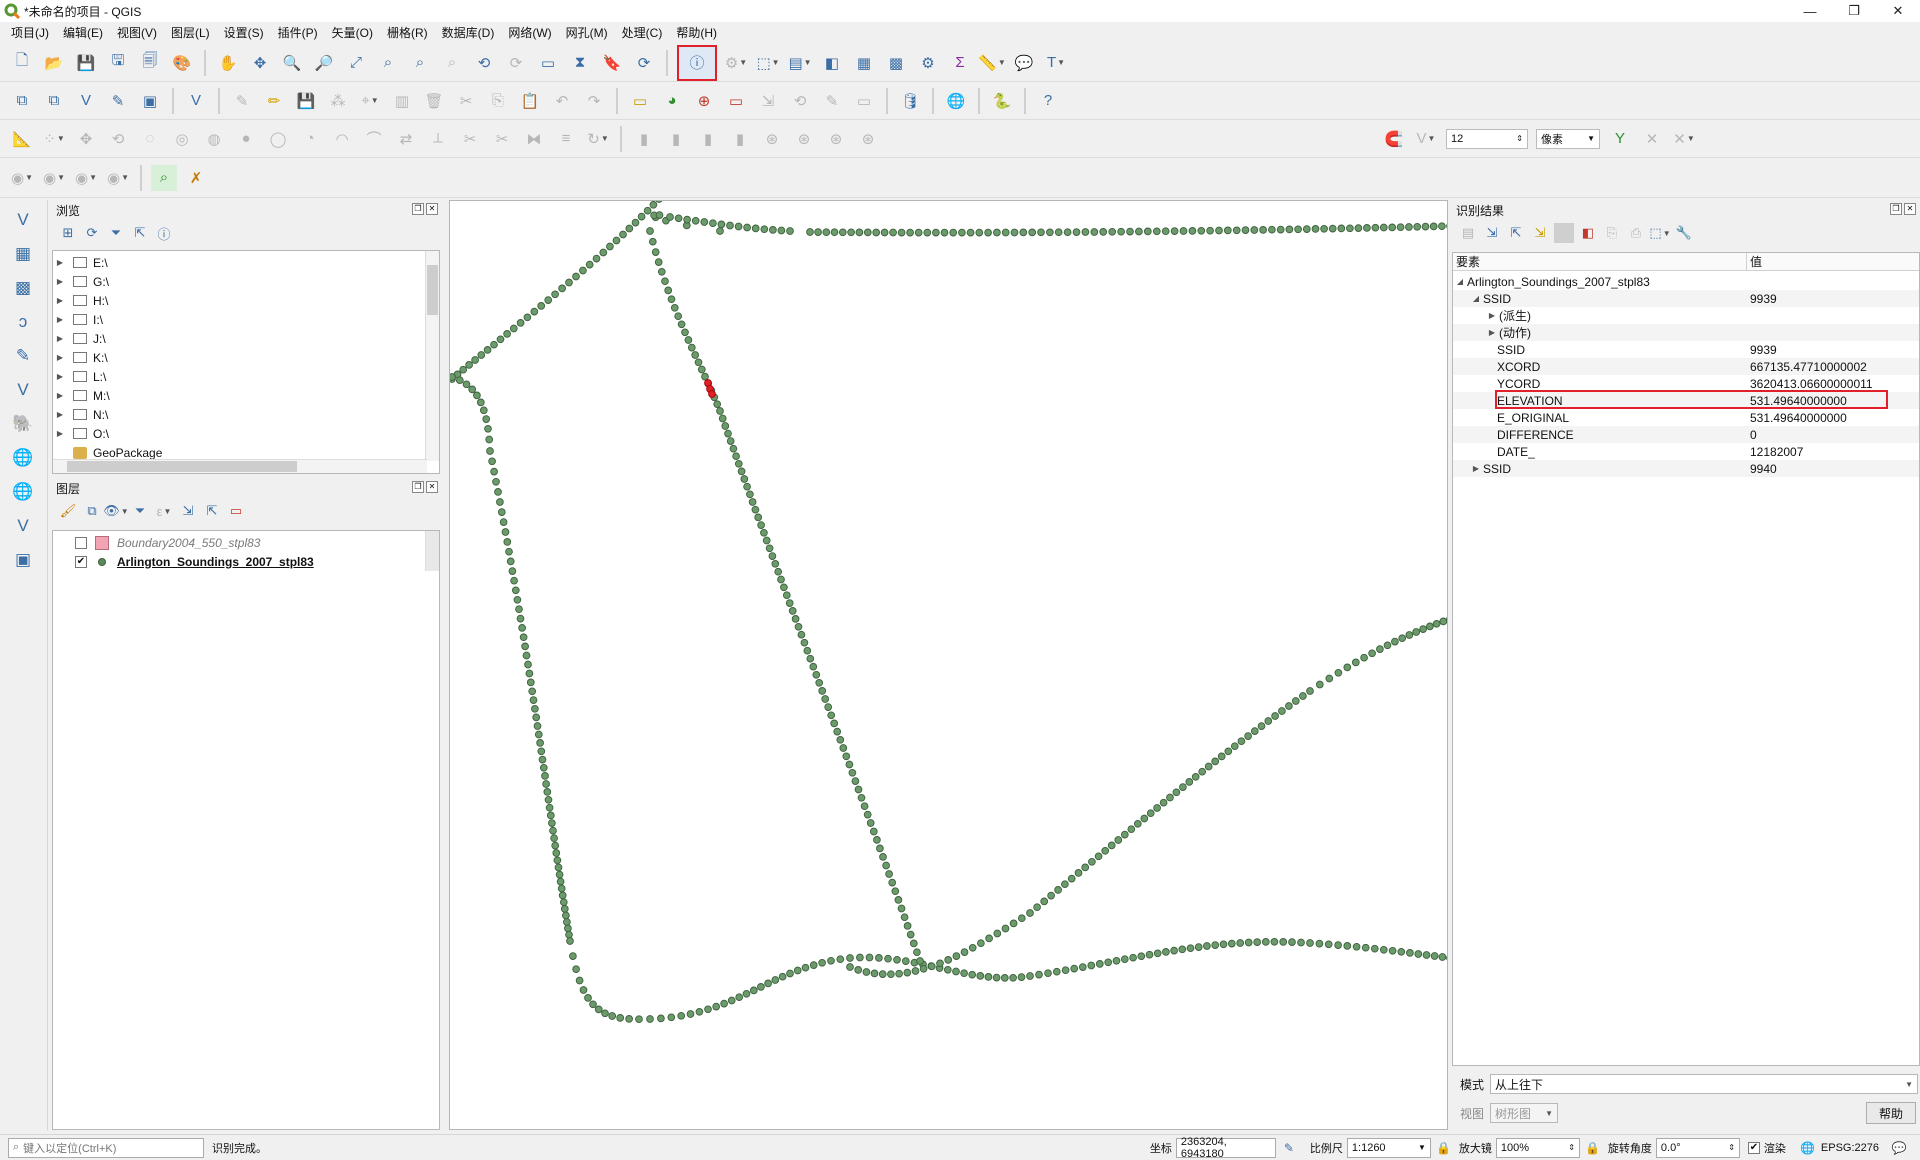 The image size is (1920, 1160). I want to click on refresh-icon: ⟳, so click(92, 233).